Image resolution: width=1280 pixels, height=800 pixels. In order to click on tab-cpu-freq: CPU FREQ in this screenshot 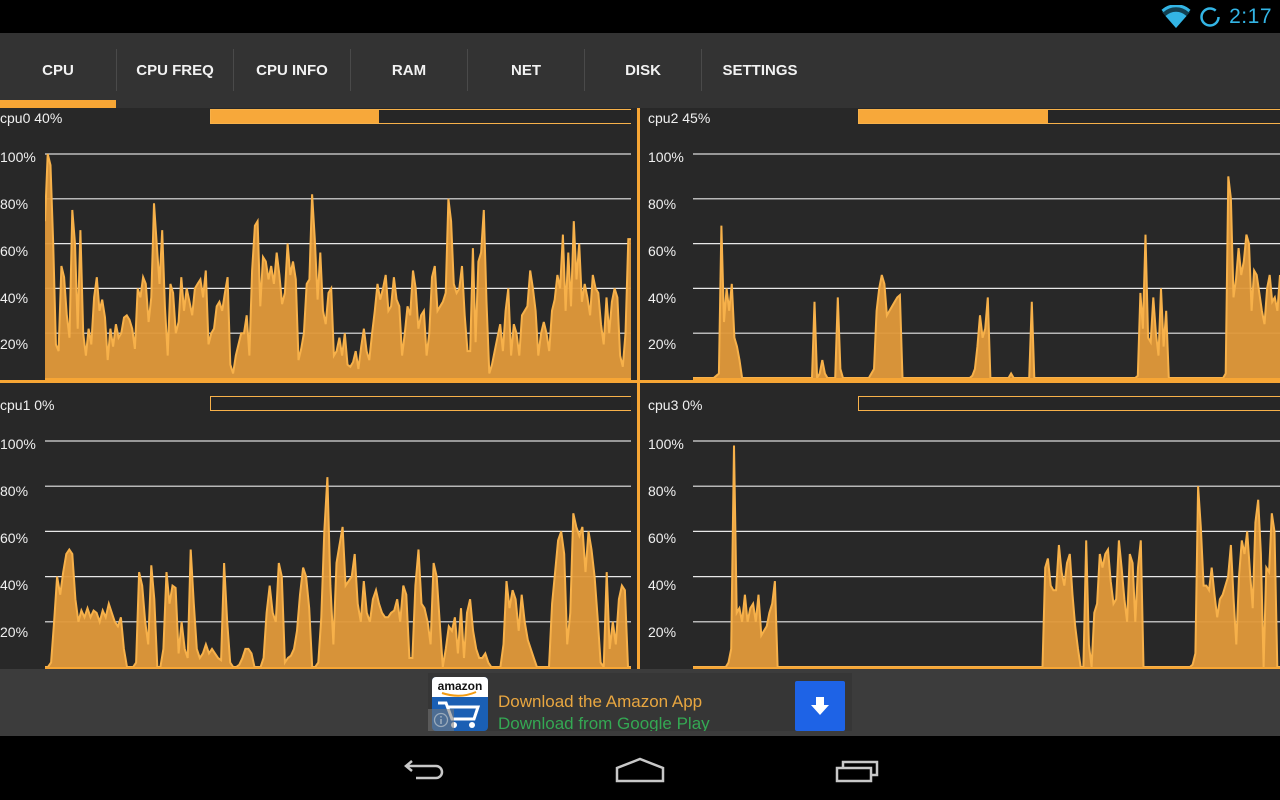, I will do `click(175, 70)`.